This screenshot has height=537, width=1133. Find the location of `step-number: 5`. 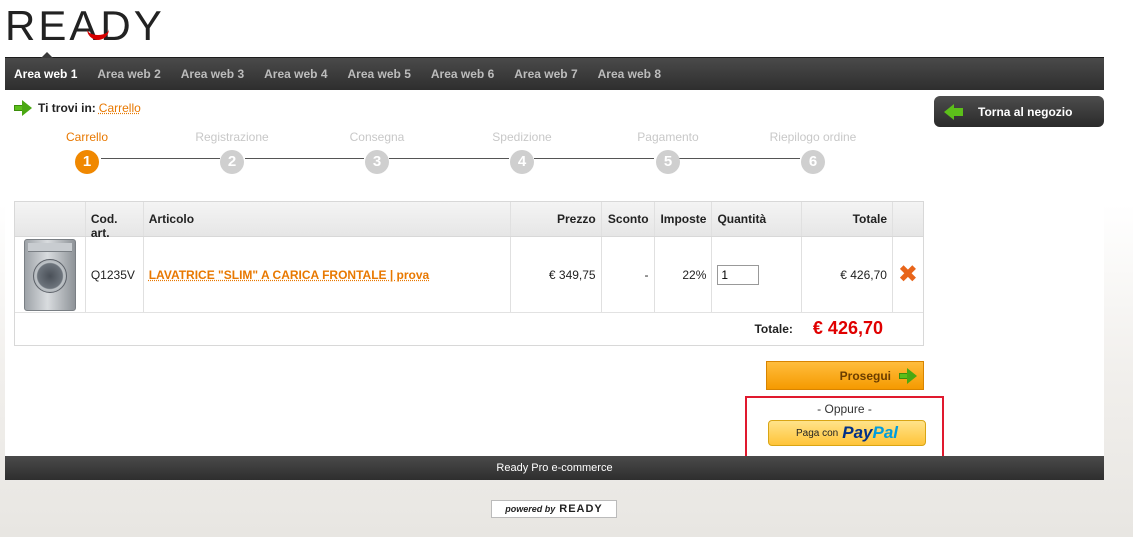

step-number: 5 is located at coordinates (668, 162).